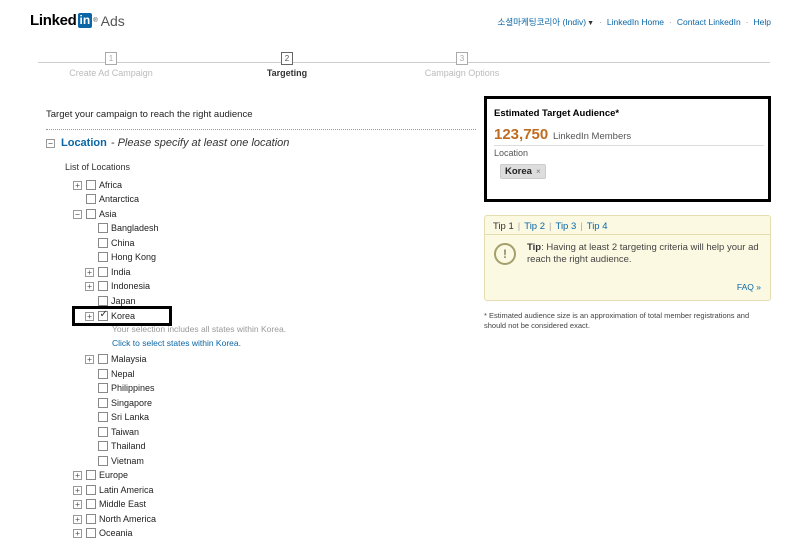  Describe the element at coordinates (462, 58) in the screenshot. I see `step-number: 3` at that location.